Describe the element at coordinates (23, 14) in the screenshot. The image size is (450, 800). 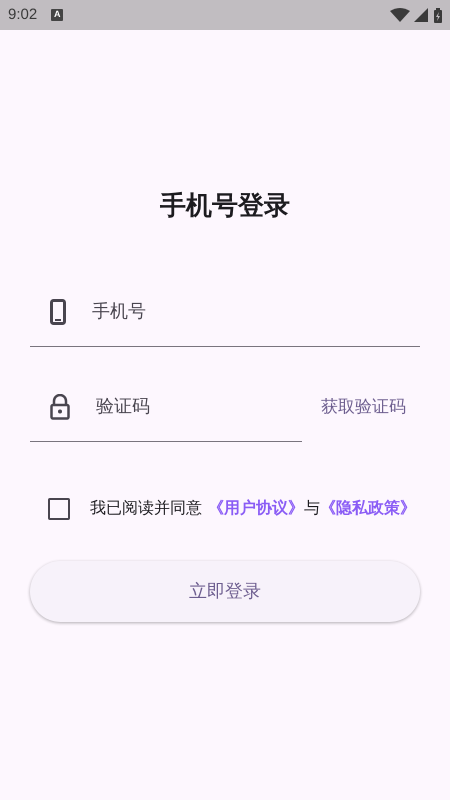
I see `status-time: 9:02` at that location.